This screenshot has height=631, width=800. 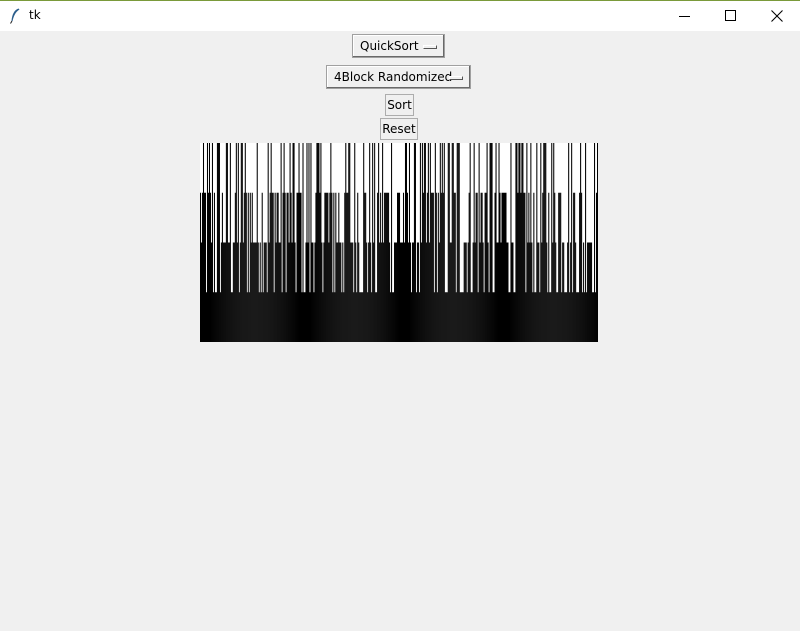 I want to click on menu-indicator-icon, so click(x=430, y=47).